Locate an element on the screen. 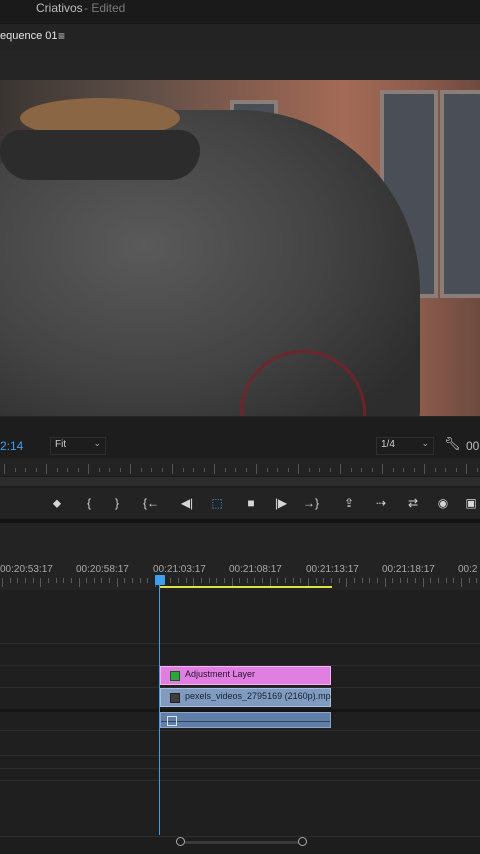  ruler-timecode-label: 00:21:18:17 is located at coordinates (408, 569).